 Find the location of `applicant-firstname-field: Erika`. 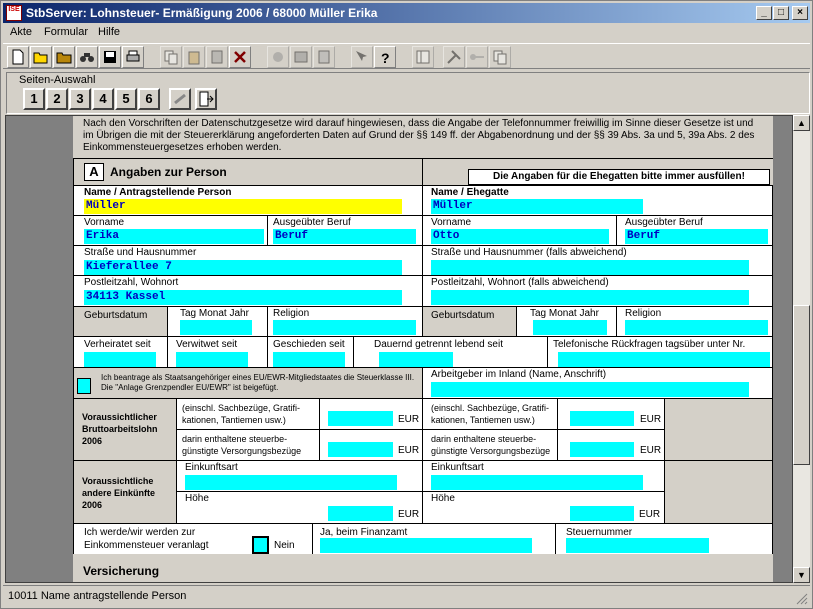

applicant-firstname-field: Erika is located at coordinates (174, 236).